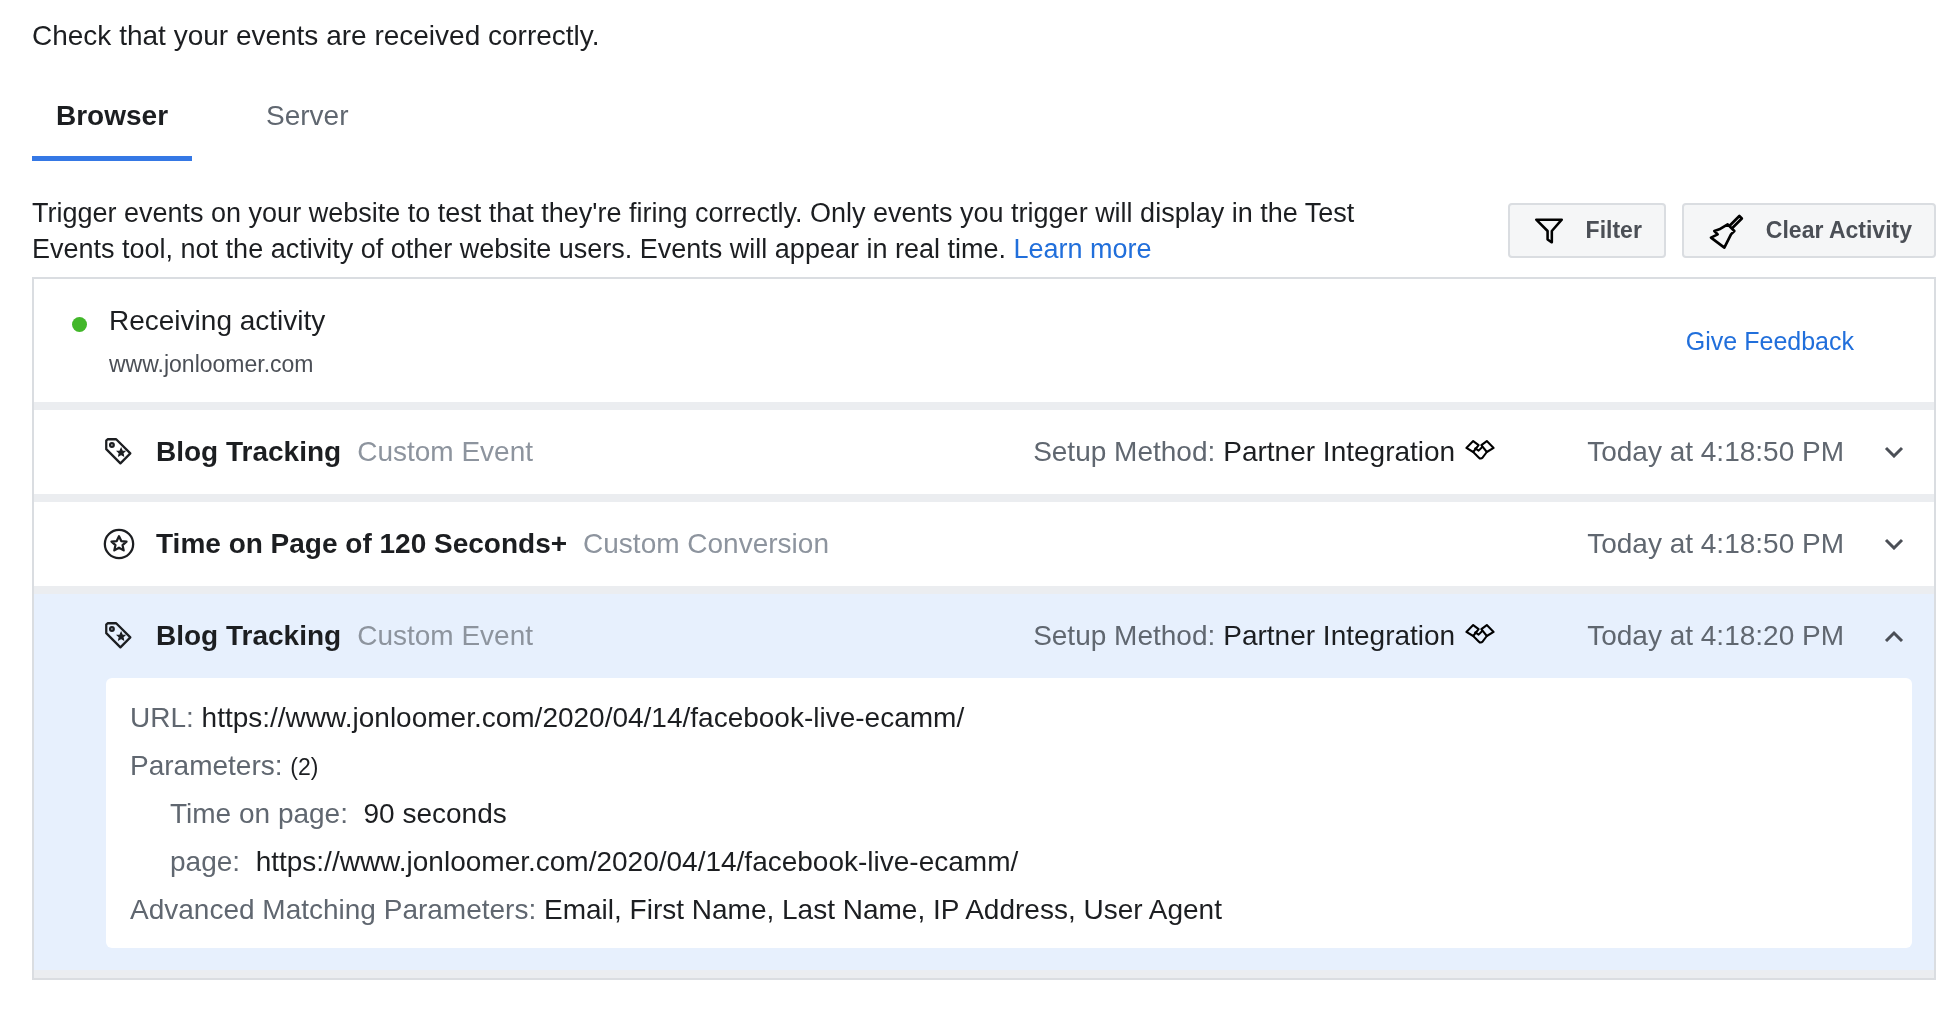  What do you see at coordinates (225, 766) in the screenshot?
I see `parameters-heading: Parameters: (2)` at bounding box center [225, 766].